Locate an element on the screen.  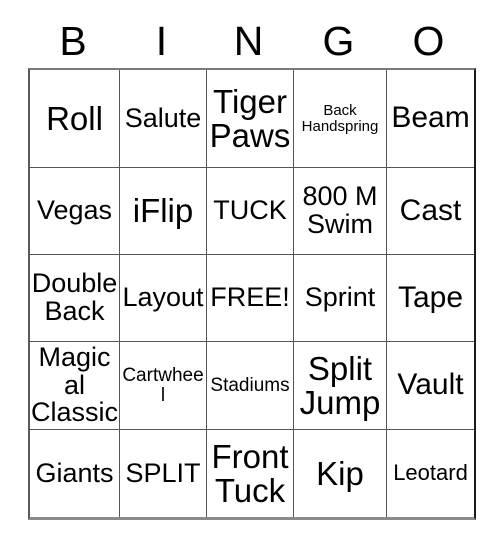
bingo-cell: TUCK is located at coordinates (250, 211).